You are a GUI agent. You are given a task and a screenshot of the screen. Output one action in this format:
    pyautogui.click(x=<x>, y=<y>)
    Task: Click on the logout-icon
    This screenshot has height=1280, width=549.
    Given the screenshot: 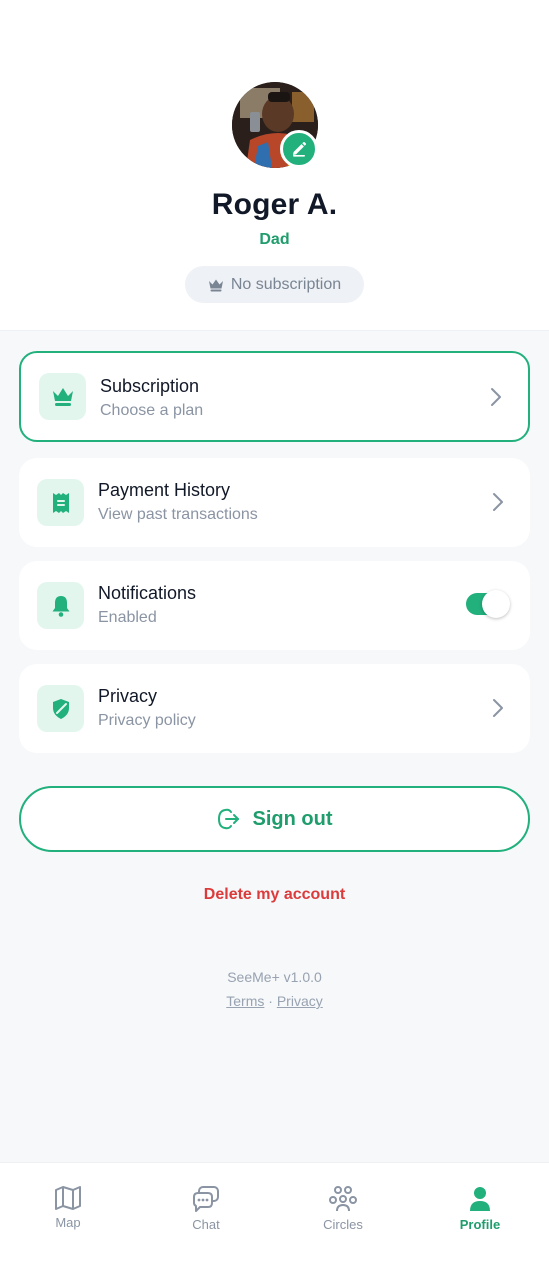 What is the action you would take?
    pyautogui.click(x=228, y=819)
    